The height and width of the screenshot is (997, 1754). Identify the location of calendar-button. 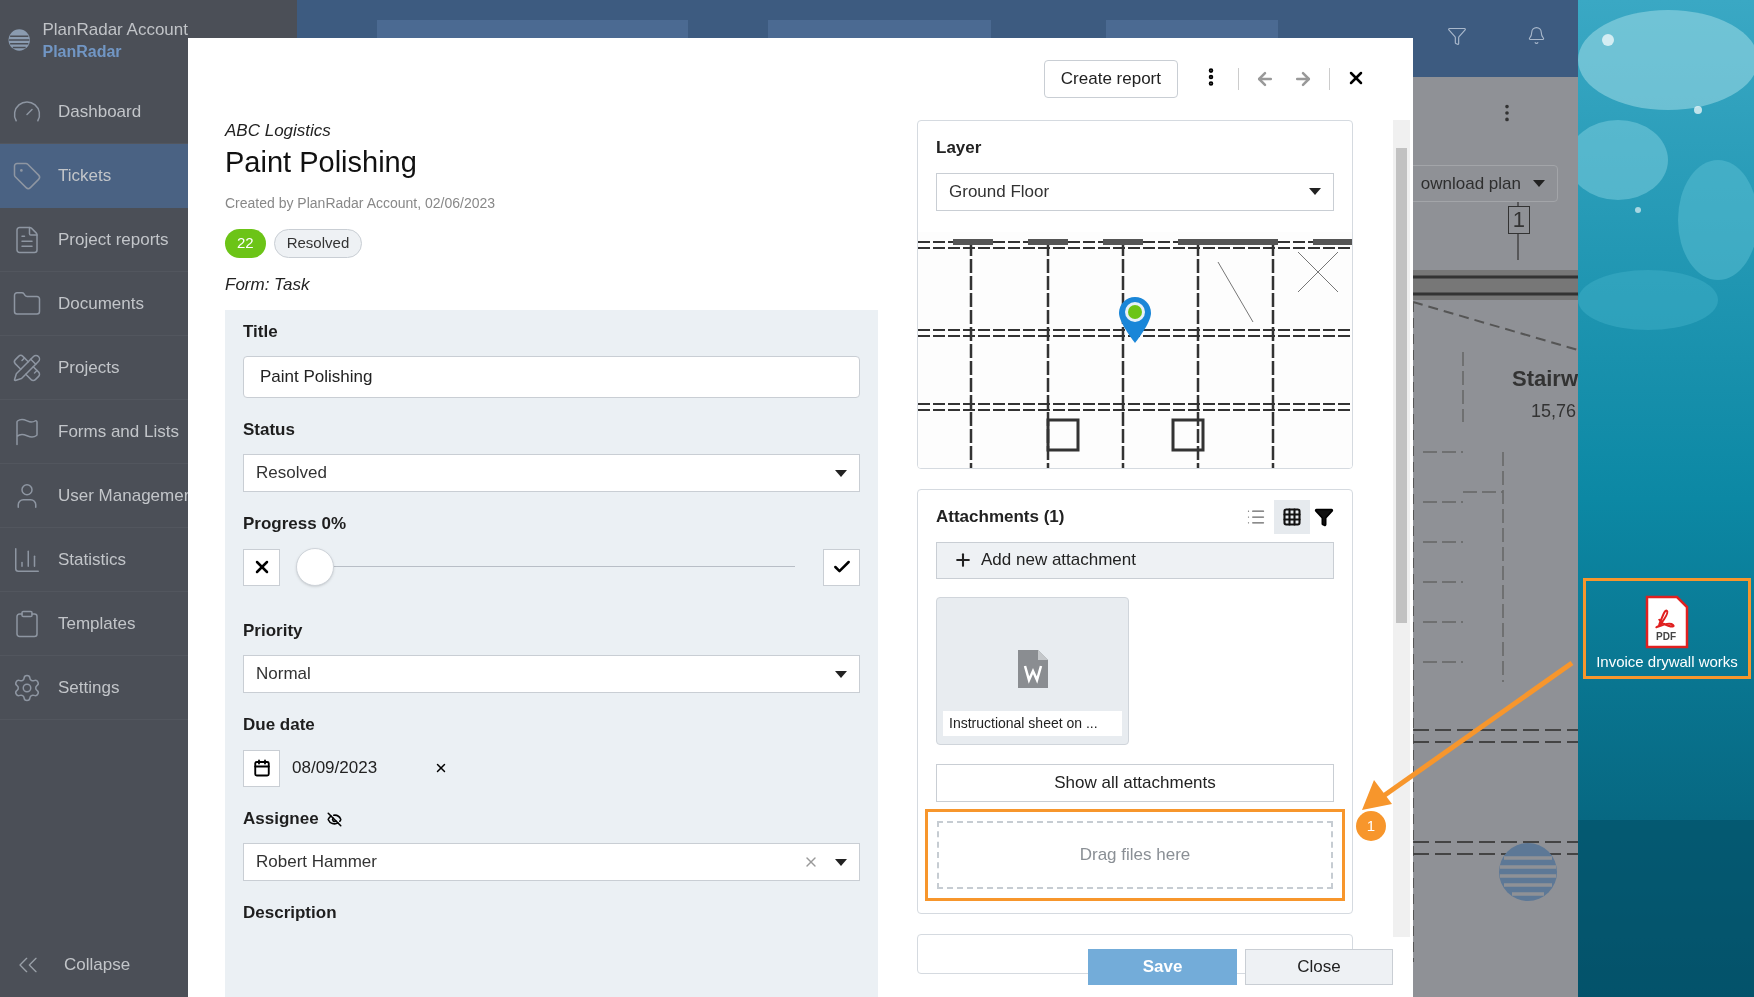
(261, 768).